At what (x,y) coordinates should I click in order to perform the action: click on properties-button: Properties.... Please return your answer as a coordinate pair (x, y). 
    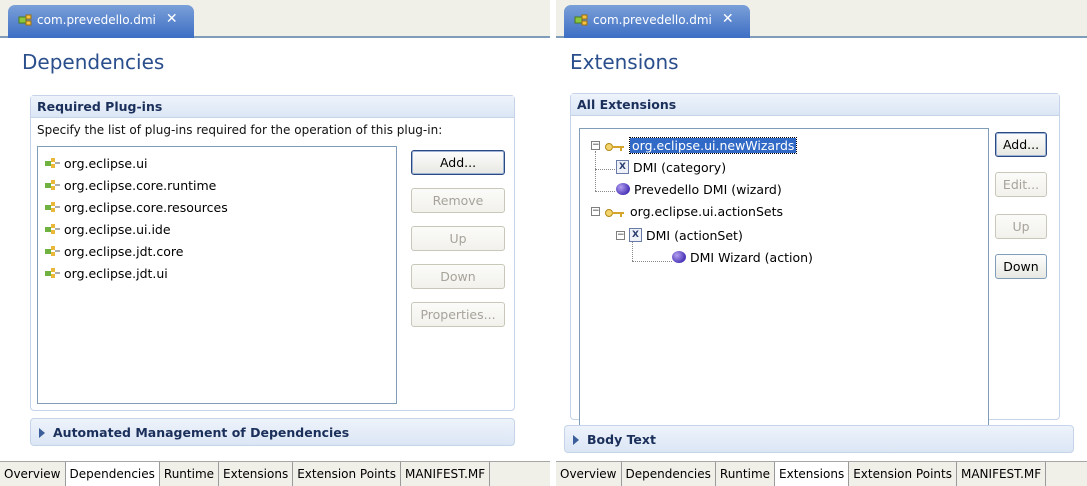
    Looking at the image, I should click on (458, 314).